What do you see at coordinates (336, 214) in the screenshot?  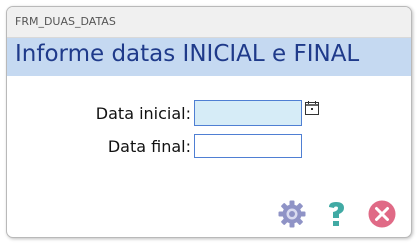 I see `question-mark-icon` at bounding box center [336, 214].